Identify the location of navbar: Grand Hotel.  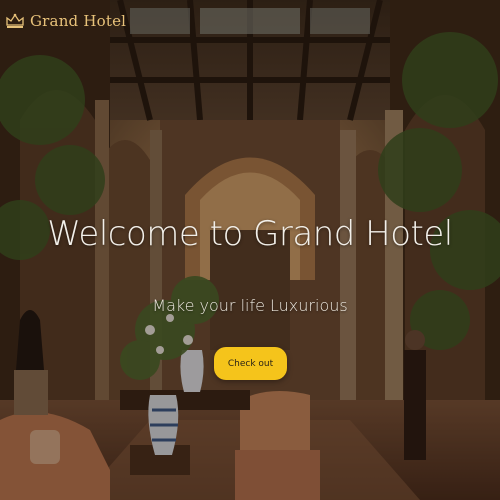
(250, 20).